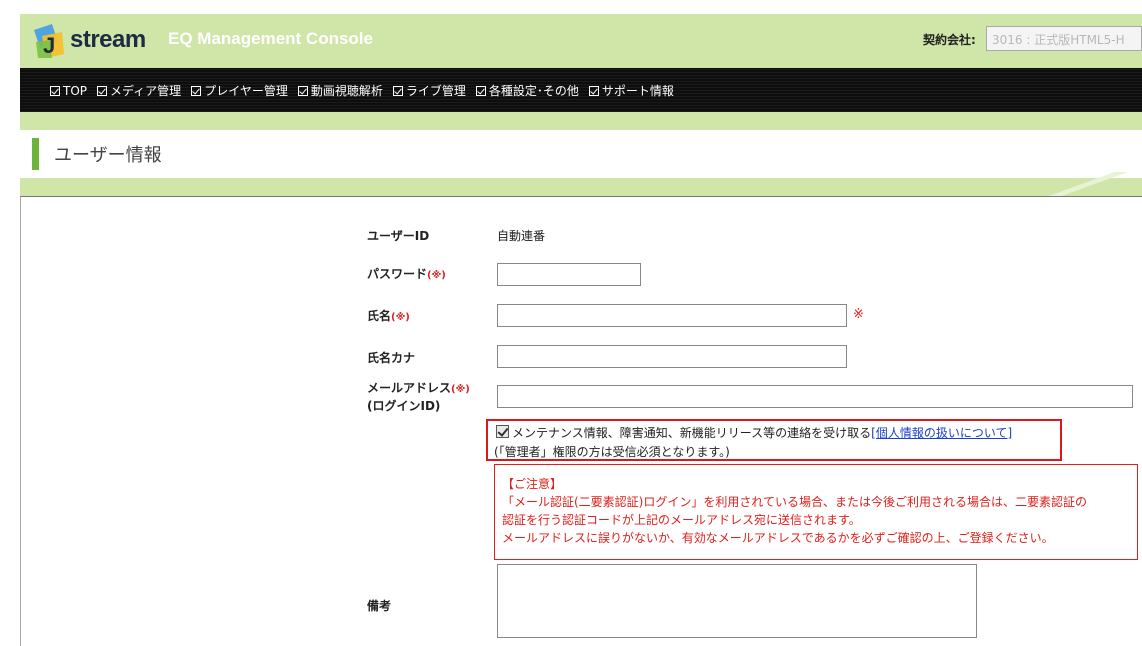  I want to click on email-label: メールアドレス(※), so click(418, 388).